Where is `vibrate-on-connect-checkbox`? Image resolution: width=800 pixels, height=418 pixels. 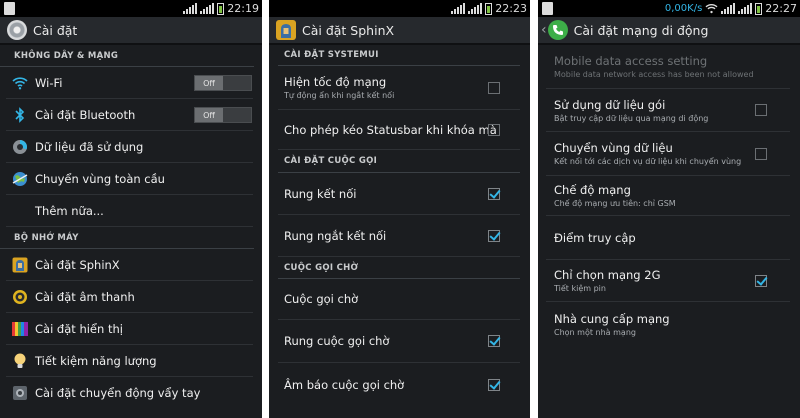
vibrate-on-connect-checkbox is located at coordinates (494, 193).